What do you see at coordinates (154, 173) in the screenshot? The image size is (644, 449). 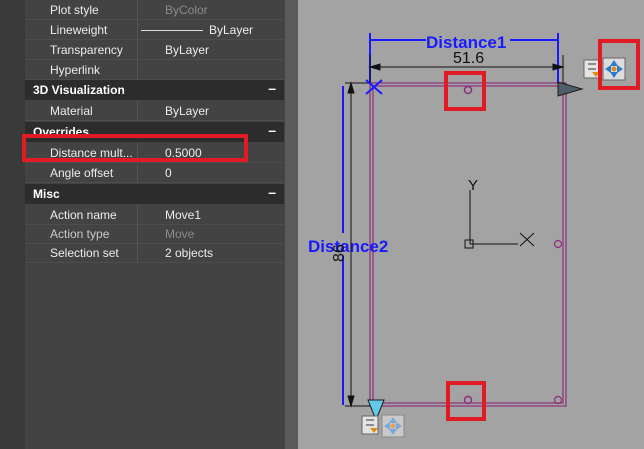 I see `prop-row-angle-offset: Angle offset 0` at bounding box center [154, 173].